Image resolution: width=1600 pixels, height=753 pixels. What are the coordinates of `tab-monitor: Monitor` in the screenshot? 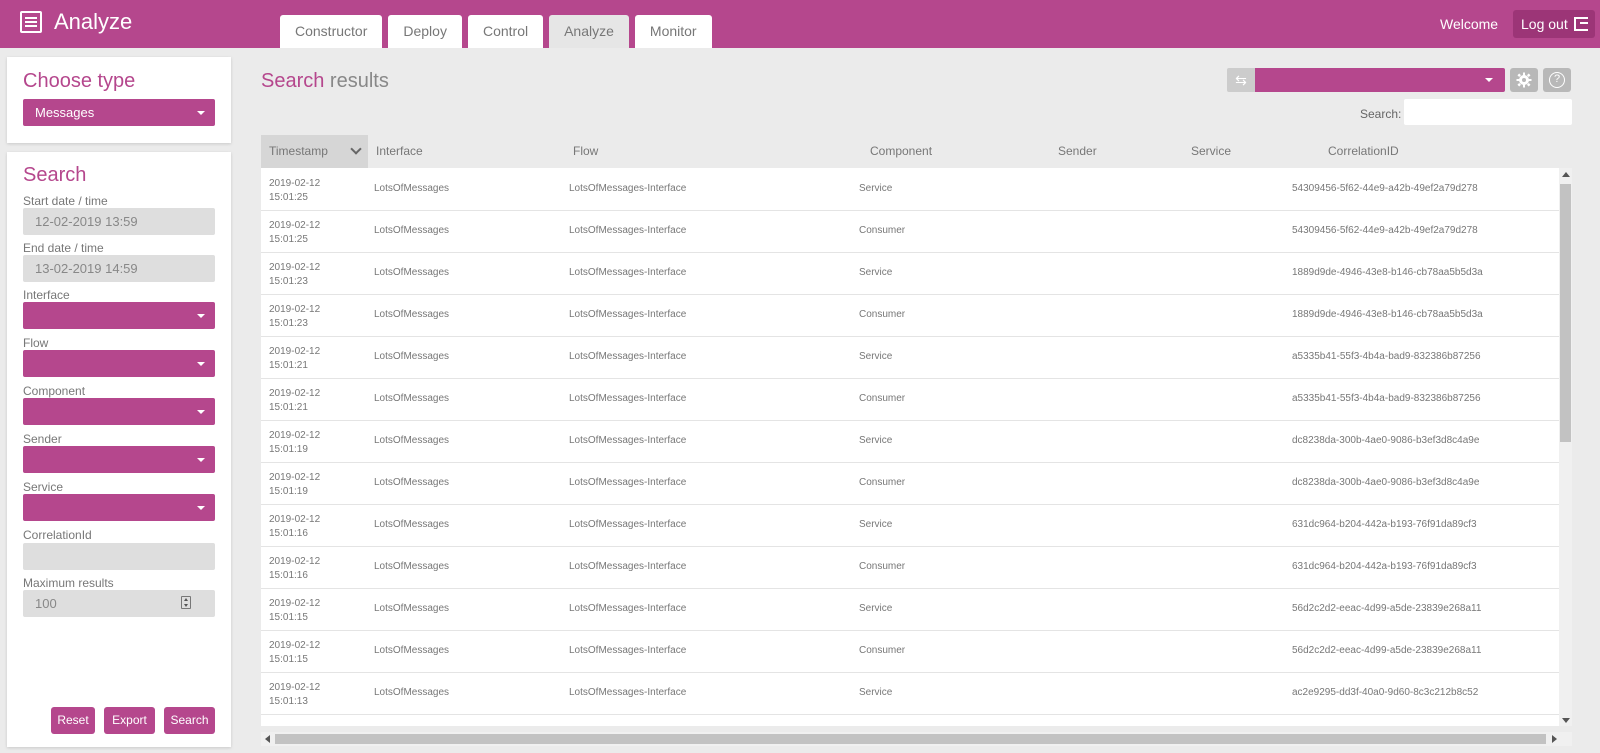 It's located at (673, 31).